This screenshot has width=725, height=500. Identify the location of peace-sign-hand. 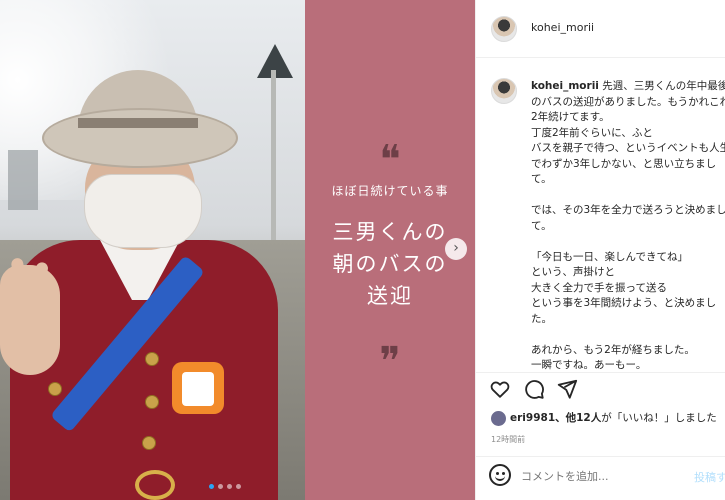
(30, 320).